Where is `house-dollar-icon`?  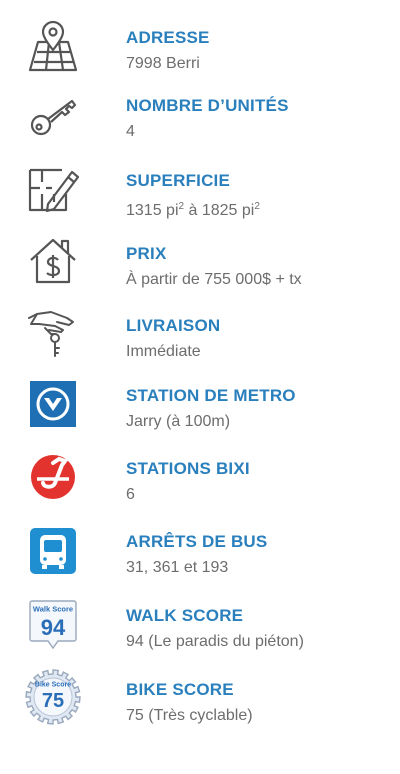 house-dollar-icon is located at coordinates (53, 261).